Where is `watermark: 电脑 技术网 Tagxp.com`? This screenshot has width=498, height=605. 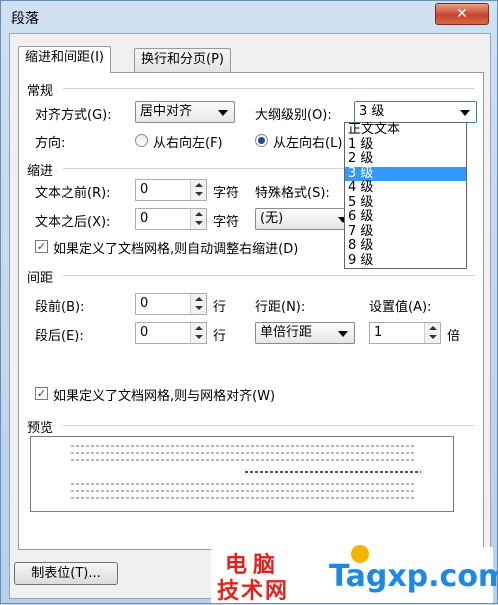 watermark: 电脑 技术网 Tagxp.com is located at coordinates (354, 574).